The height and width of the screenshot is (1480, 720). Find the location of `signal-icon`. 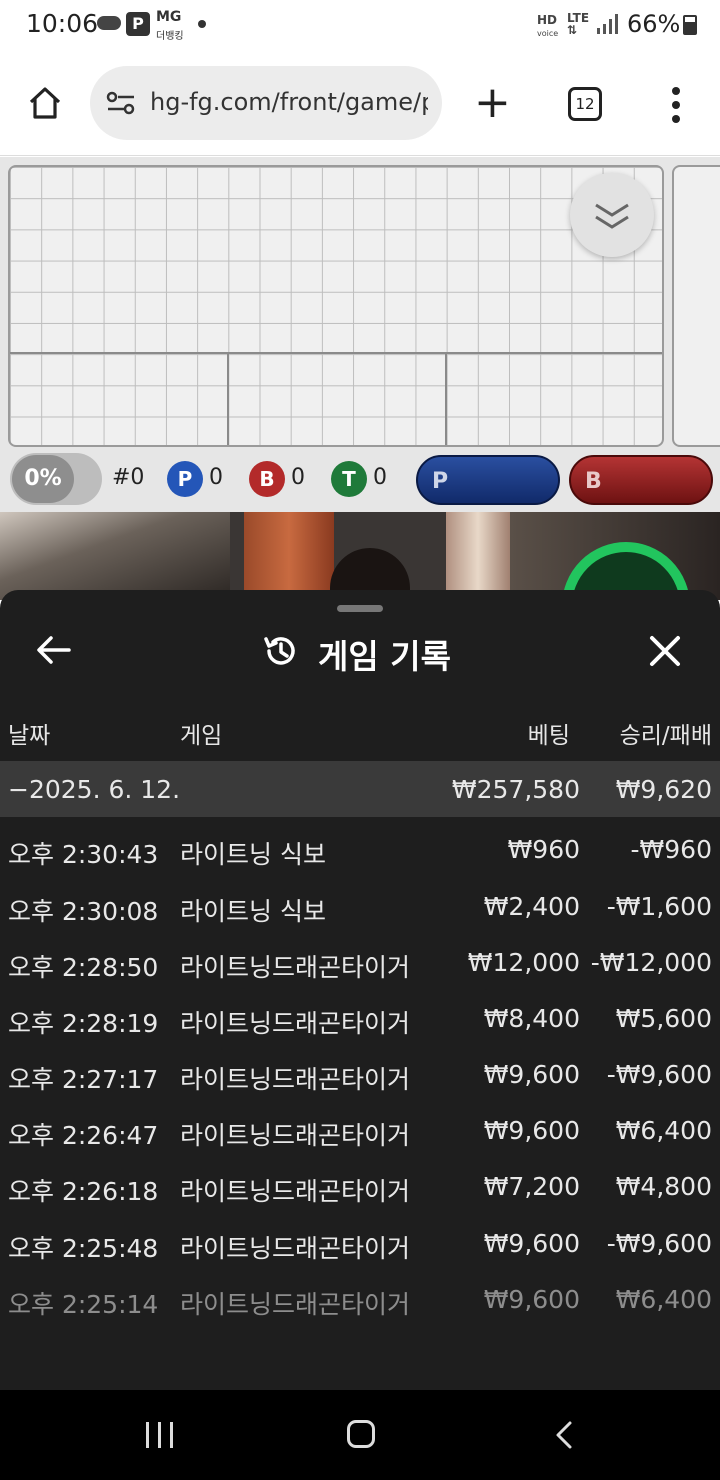

signal-icon is located at coordinates (608, 24).